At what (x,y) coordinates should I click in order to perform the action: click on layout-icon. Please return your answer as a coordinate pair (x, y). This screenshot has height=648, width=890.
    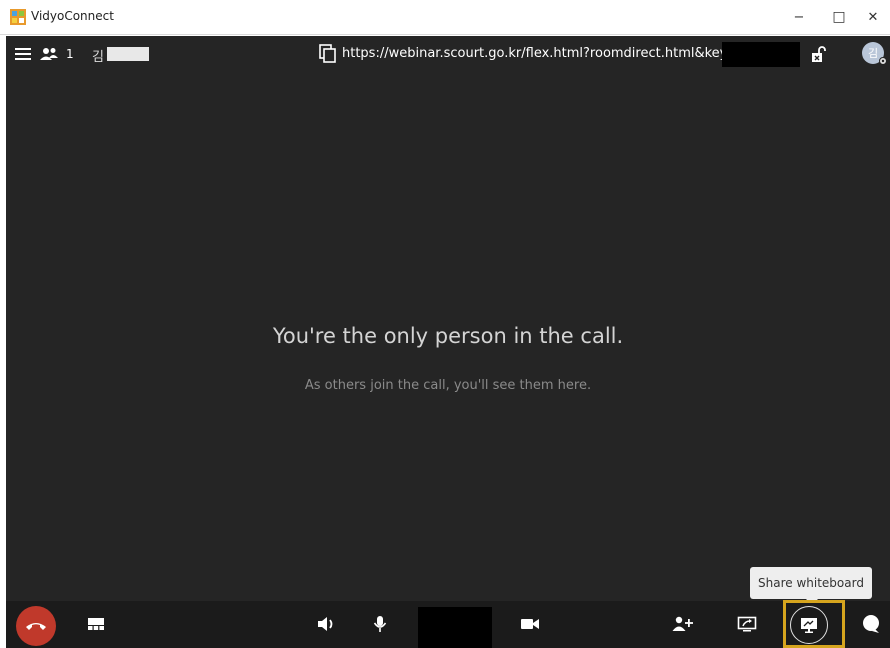
    Looking at the image, I should click on (96, 624).